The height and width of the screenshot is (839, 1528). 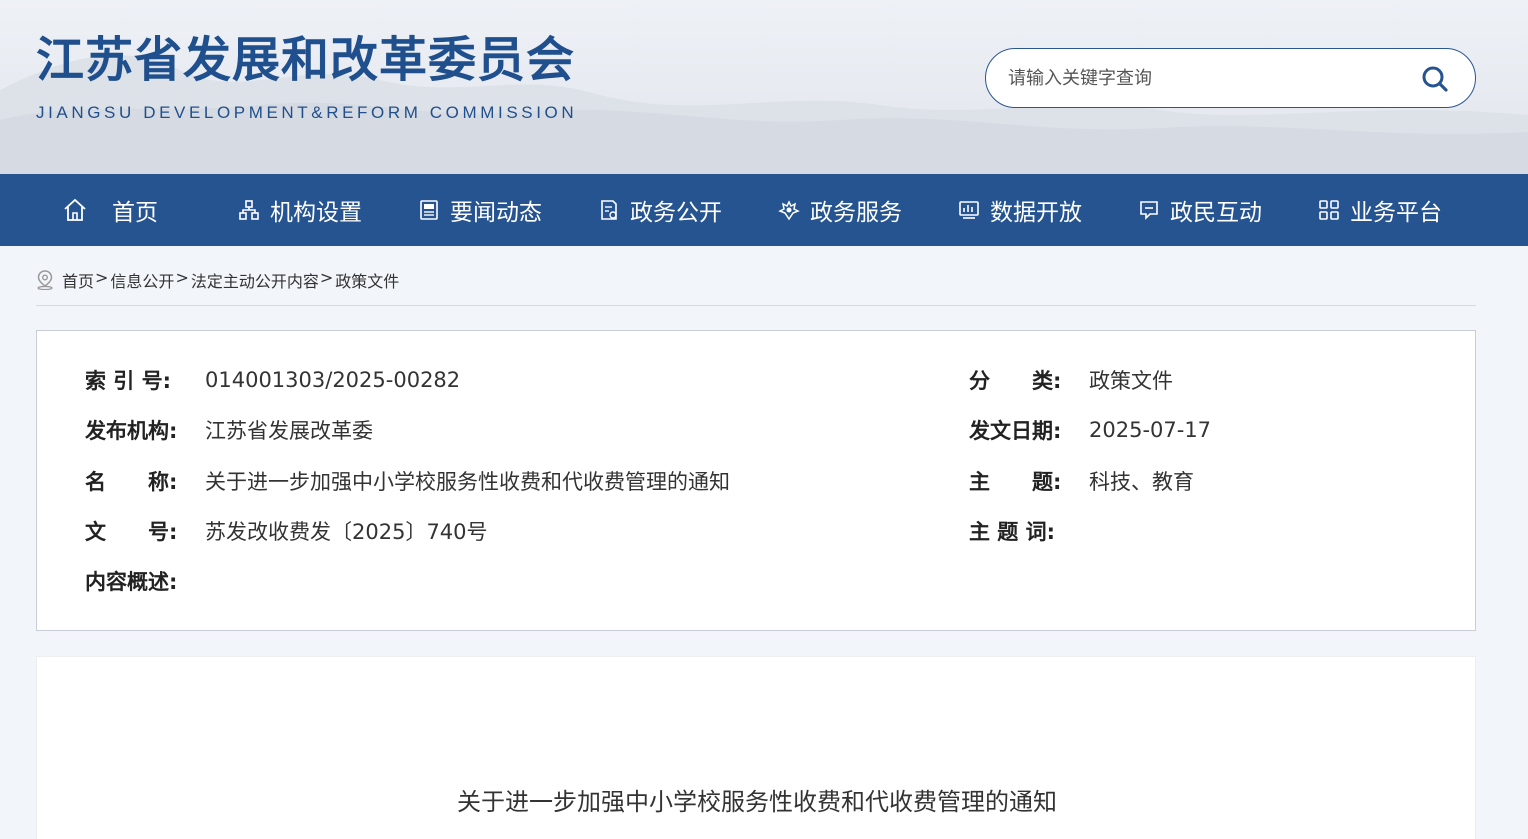 I want to click on chat-icon, so click(x=1149, y=210).